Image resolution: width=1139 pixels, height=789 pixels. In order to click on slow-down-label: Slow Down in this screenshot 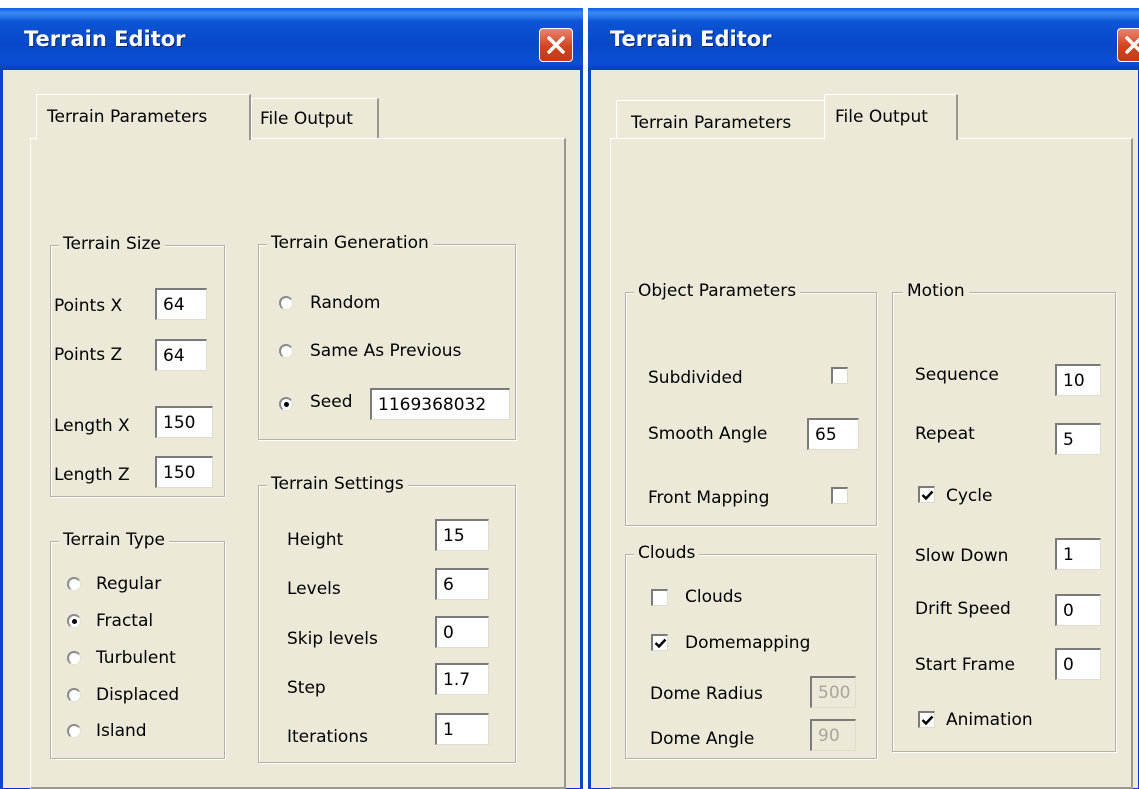, I will do `click(962, 556)`.